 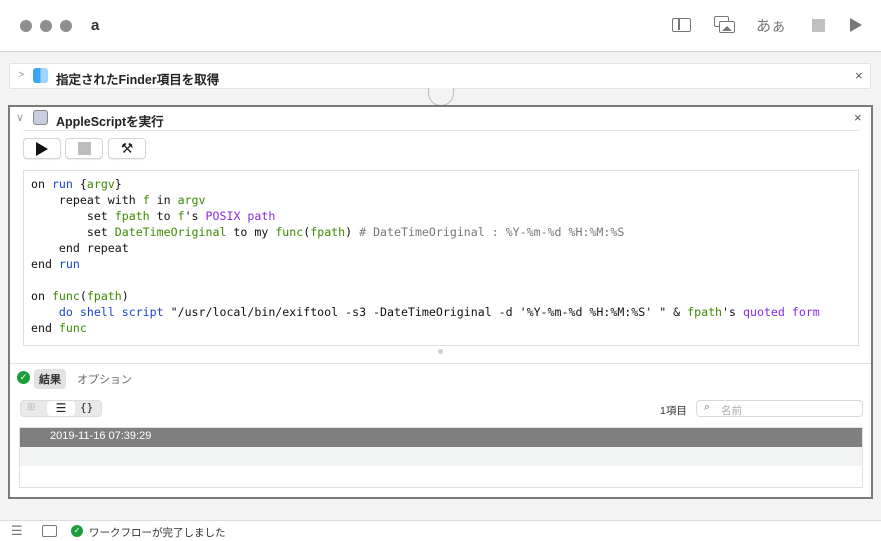 What do you see at coordinates (681, 25) in the screenshot?
I see `sidebar-icon` at bounding box center [681, 25].